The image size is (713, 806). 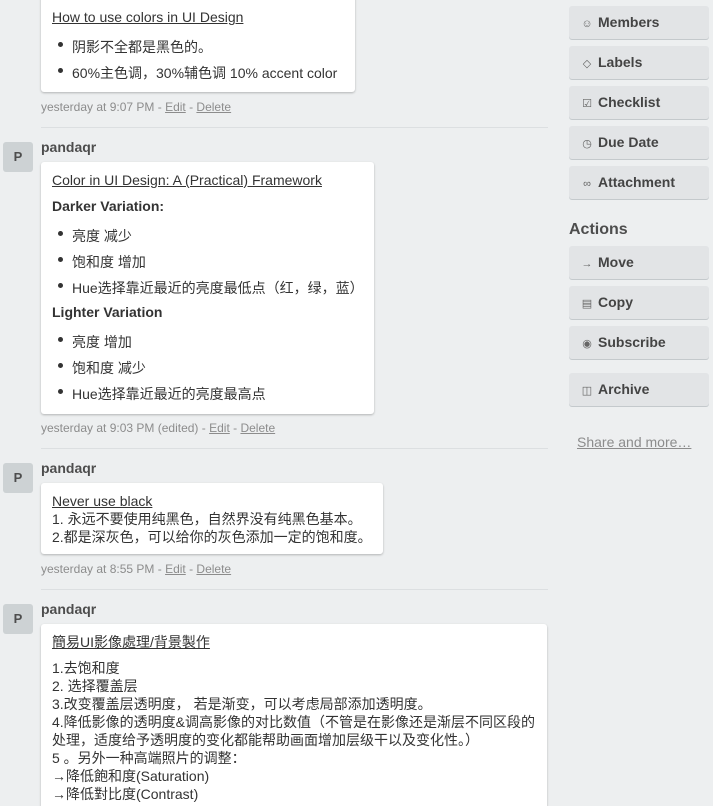 I want to click on button-label: Move, so click(x=616, y=262).